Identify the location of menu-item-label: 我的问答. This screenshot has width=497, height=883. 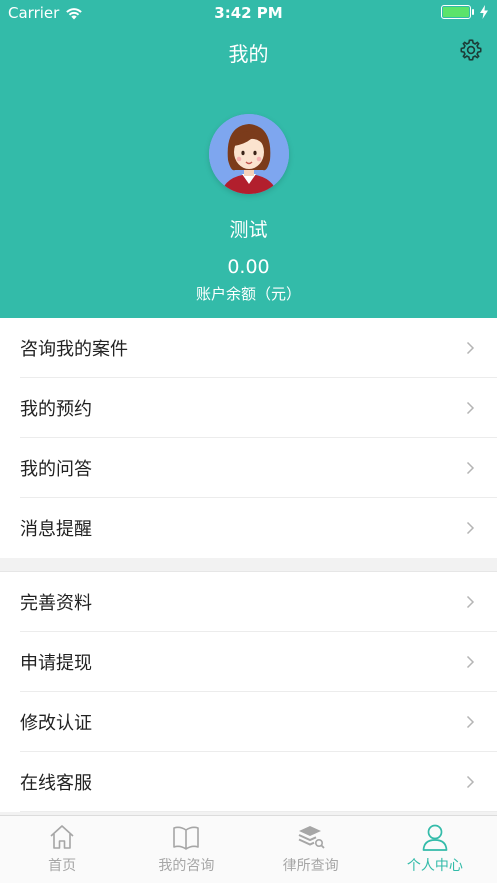
(56, 469).